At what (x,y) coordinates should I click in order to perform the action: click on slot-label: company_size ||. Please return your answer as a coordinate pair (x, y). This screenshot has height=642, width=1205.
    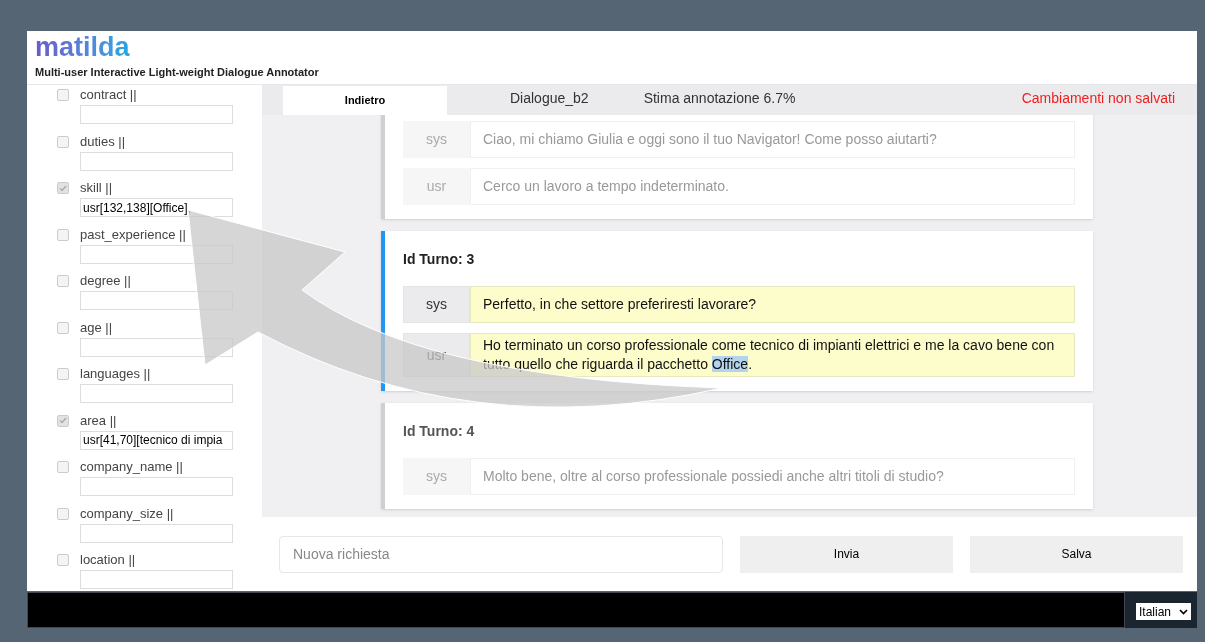
    Looking at the image, I should click on (127, 513).